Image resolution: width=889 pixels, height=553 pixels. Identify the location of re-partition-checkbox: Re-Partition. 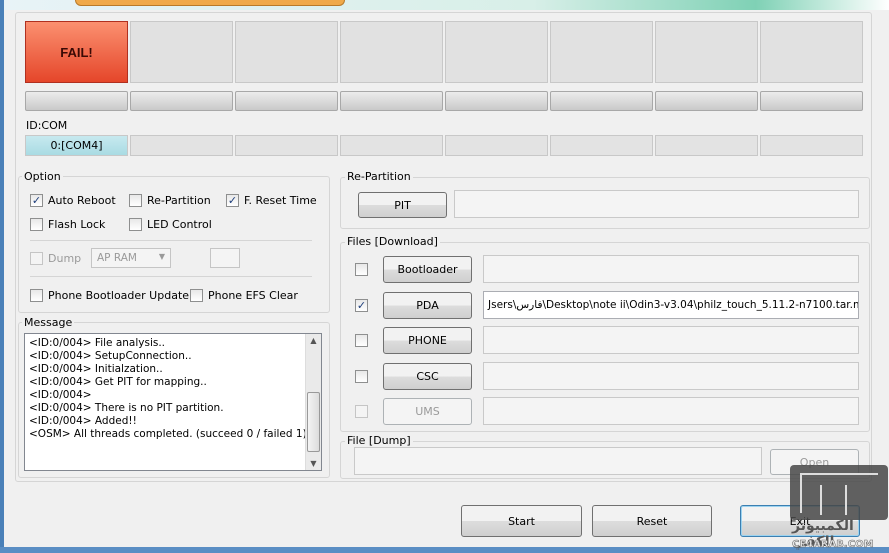
(170, 200).